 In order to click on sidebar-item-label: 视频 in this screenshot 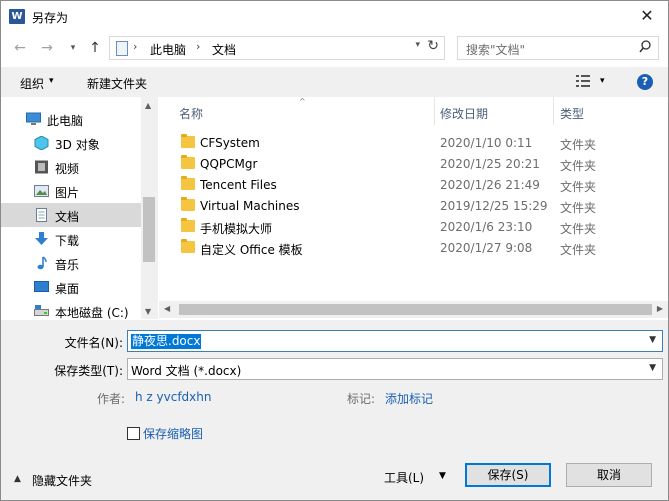, I will do `click(67, 169)`.